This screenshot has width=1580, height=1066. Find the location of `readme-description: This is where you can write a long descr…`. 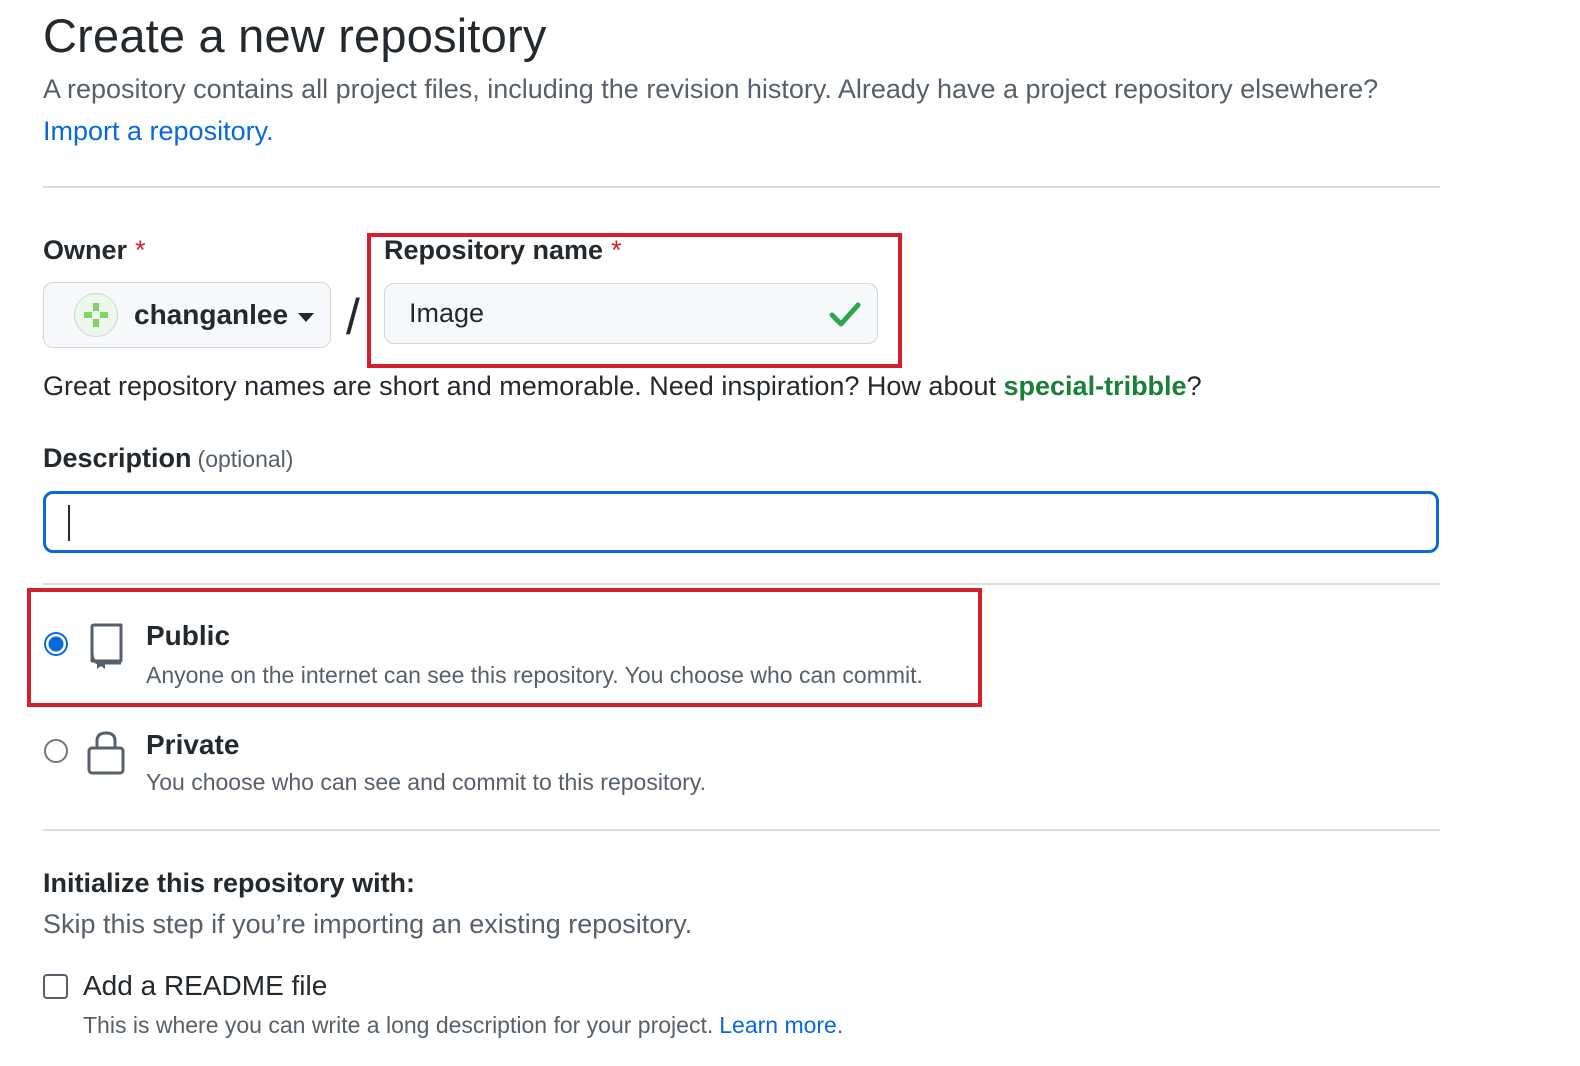

readme-description: This is where you can write a long descr… is located at coordinates (463, 1025).